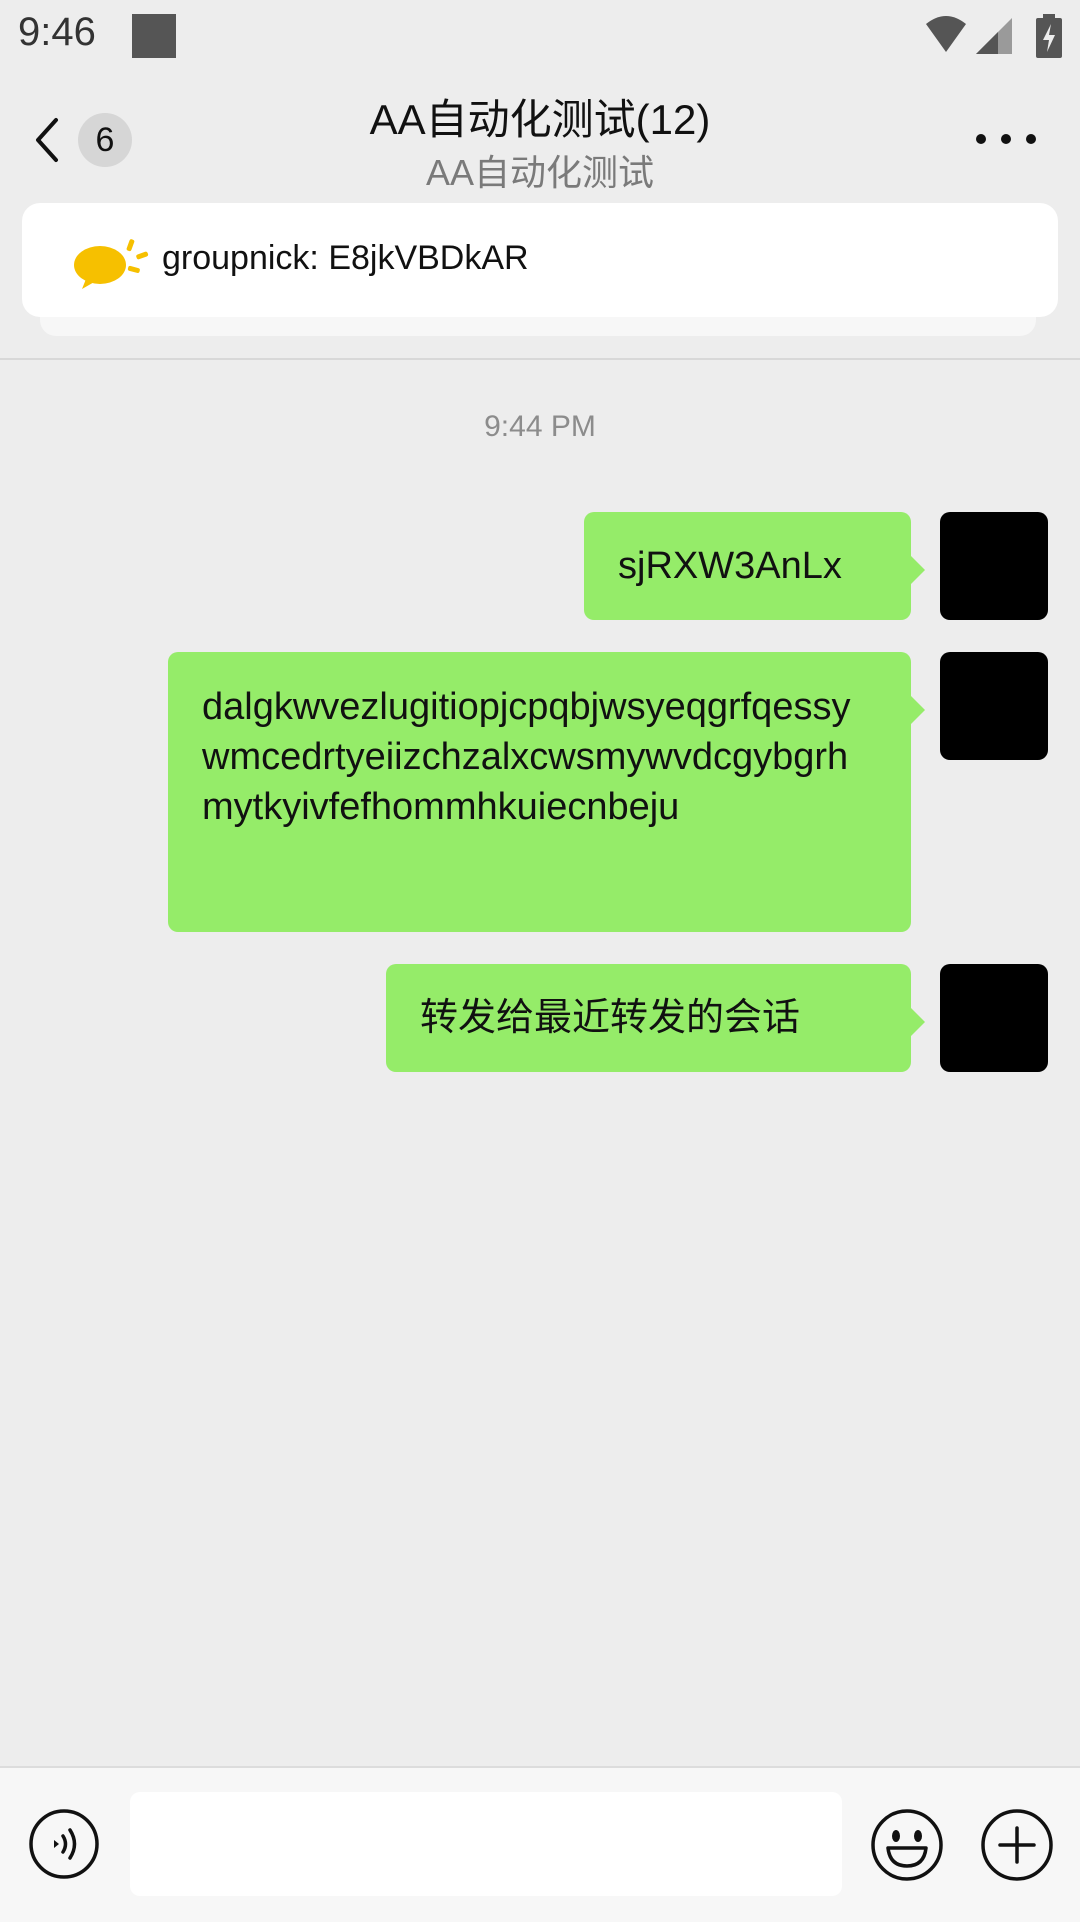  What do you see at coordinates (345, 258) in the screenshot?
I see `notice-text: groupnick: E8jkVBDkAR` at bounding box center [345, 258].